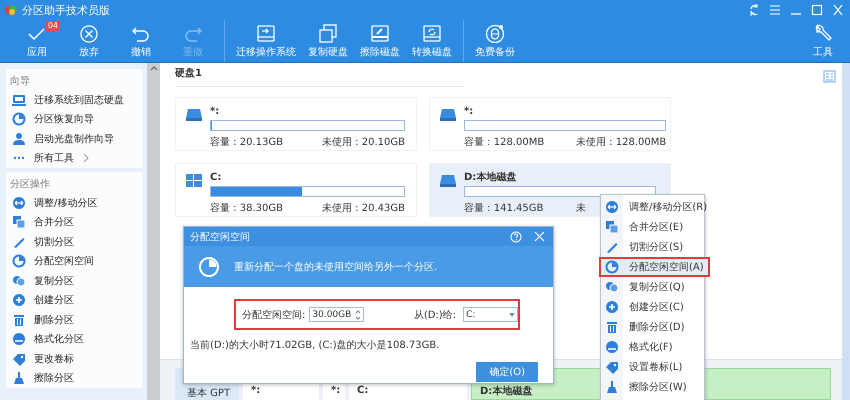 The image size is (850, 400). I want to click on sidebar-item: 分区恢复向导, so click(75, 119).